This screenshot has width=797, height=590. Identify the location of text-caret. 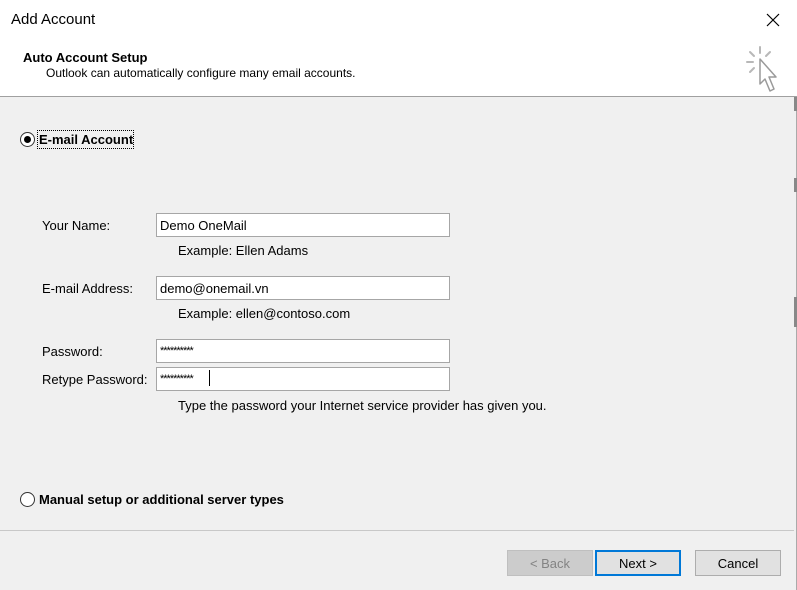
(209, 378).